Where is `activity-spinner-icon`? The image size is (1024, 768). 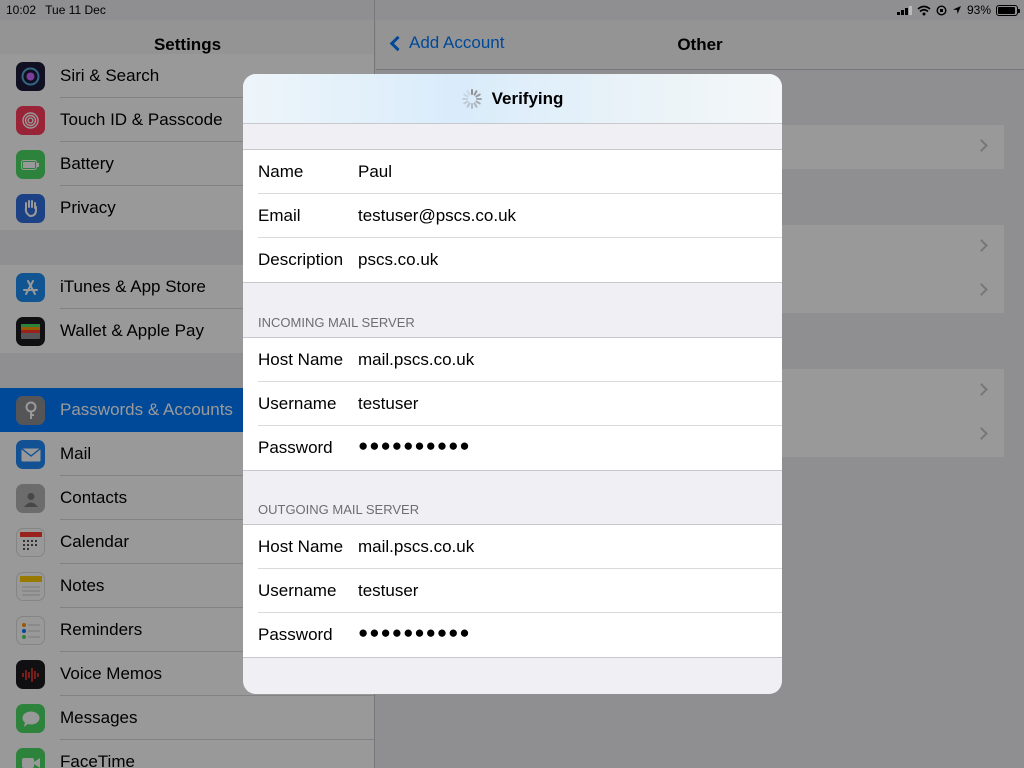
activity-spinner-icon is located at coordinates (471, 98).